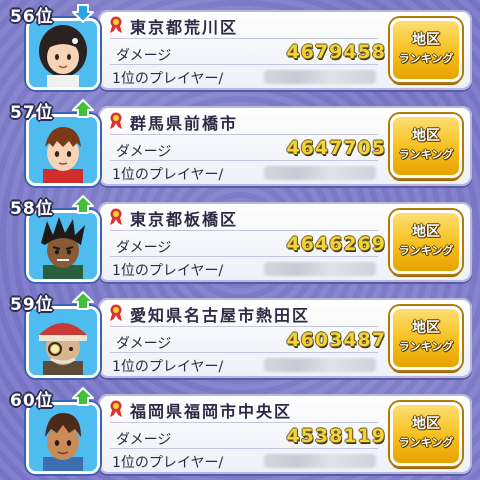 This screenshot has width=480, height=480. I want to click on rank-down-arrow-icon, so click(83, 13).